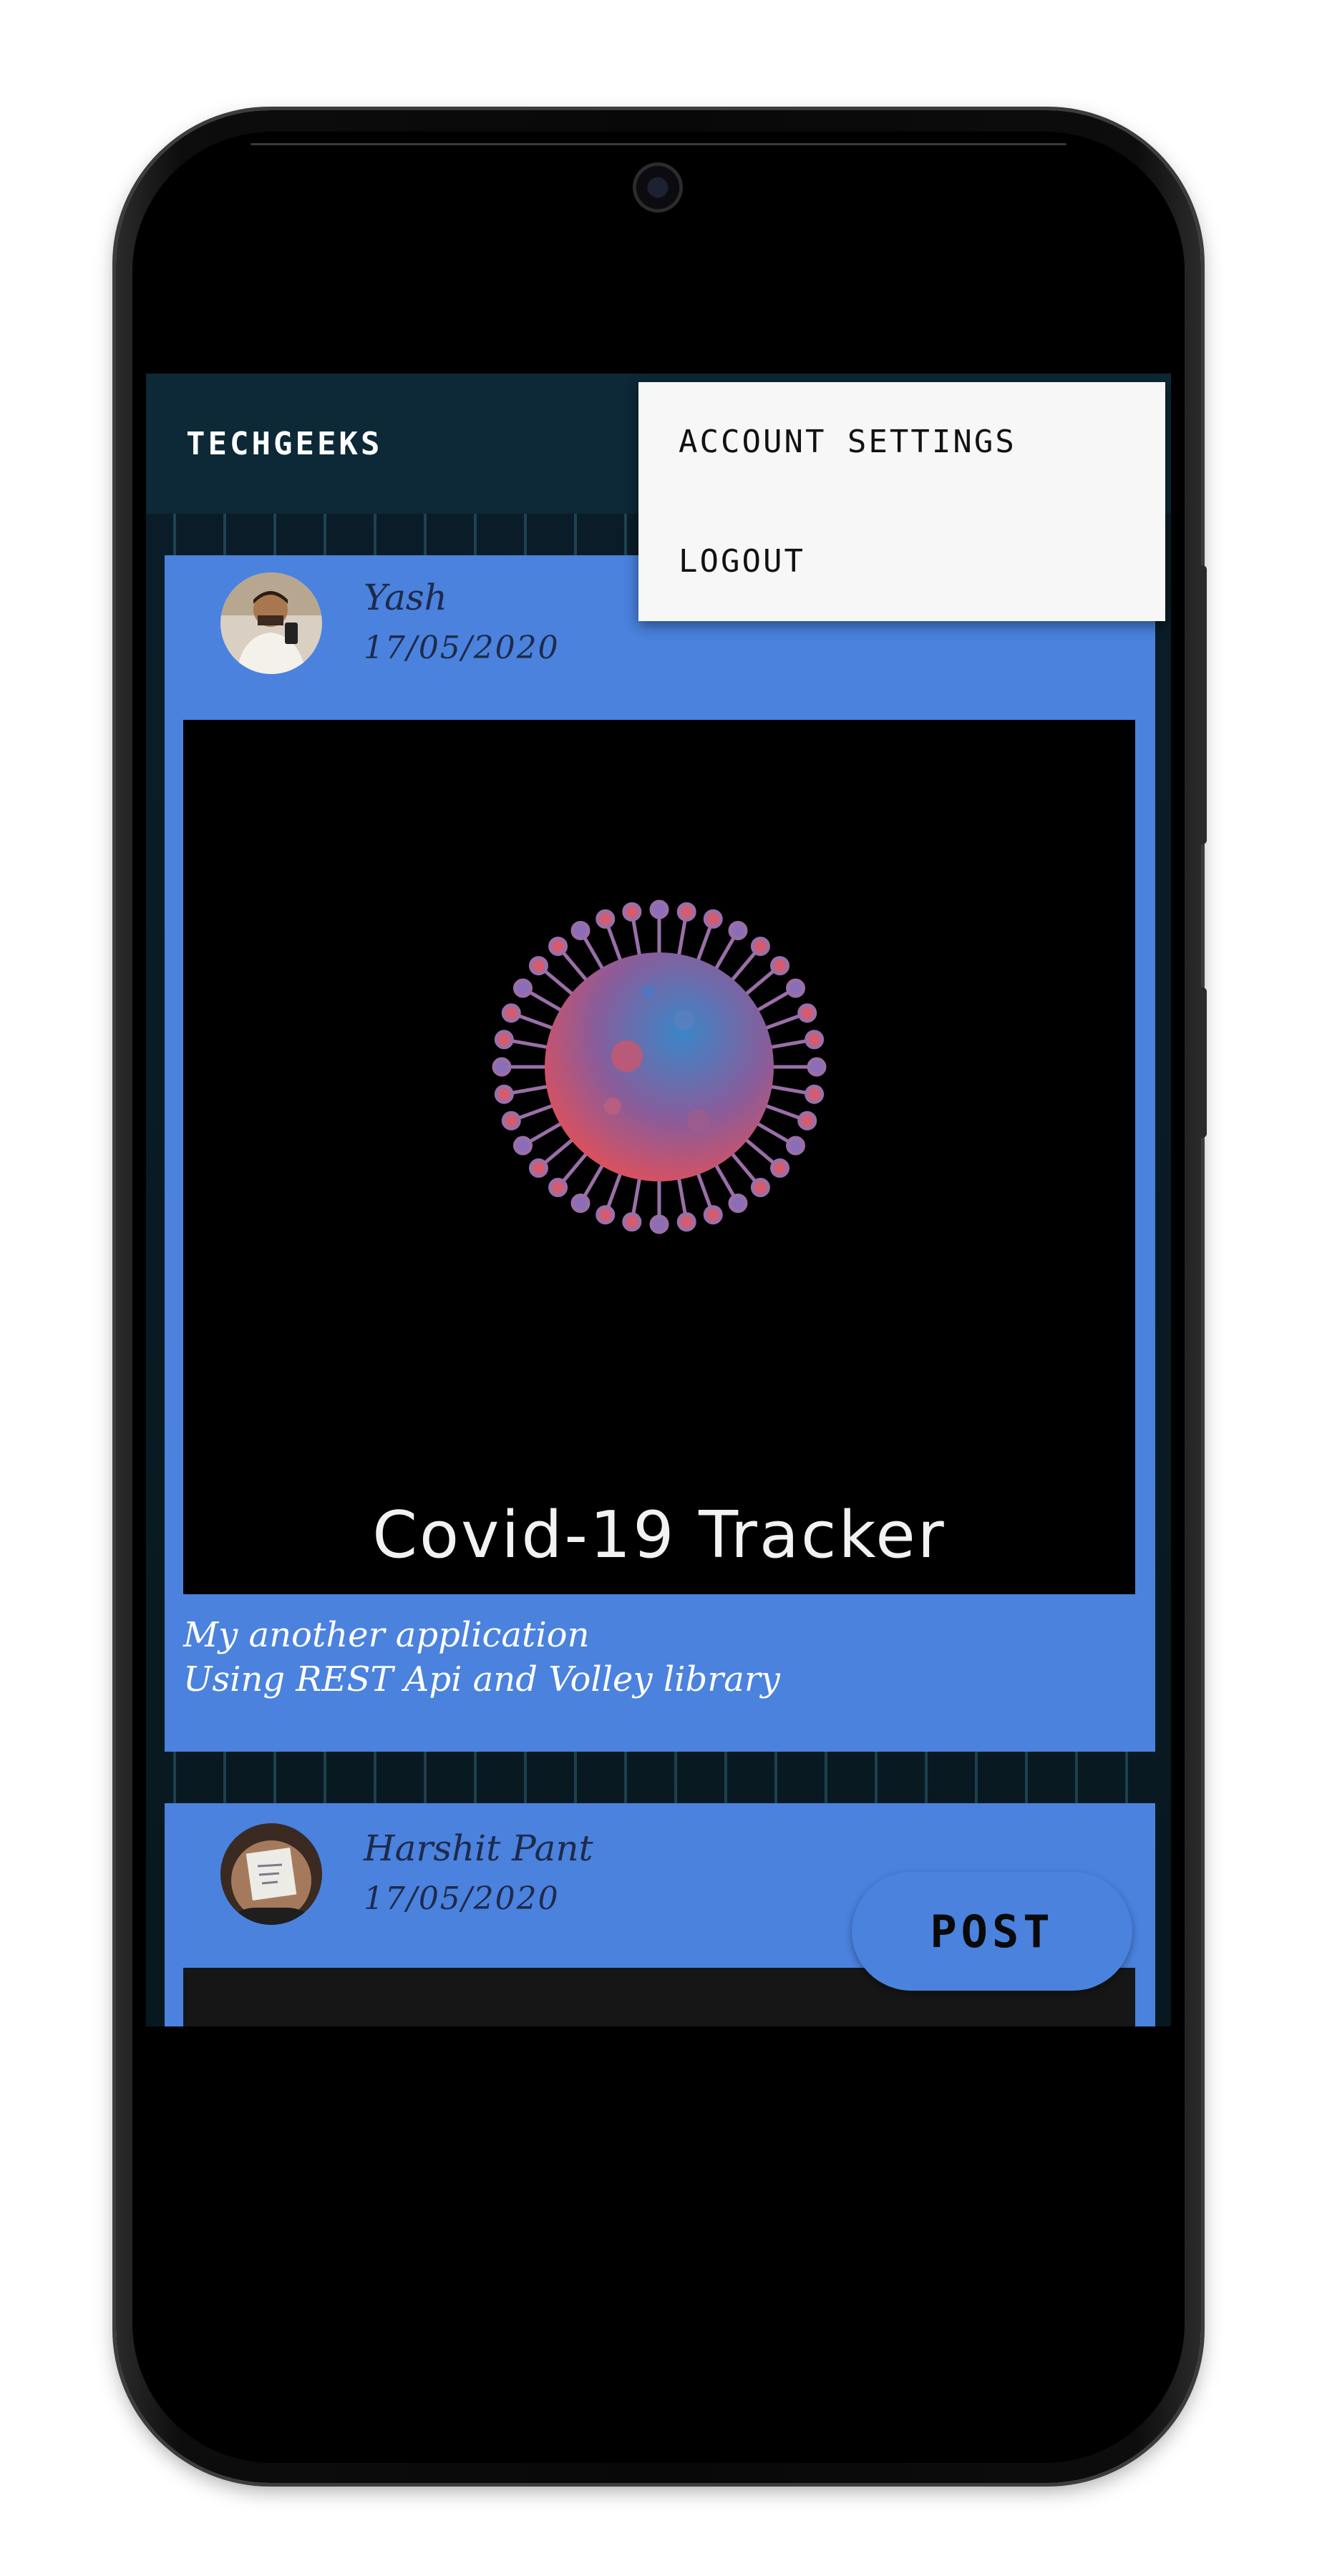 The image size is (1317, 2576). What do you see at coordinates (478, 1848) in the screenshot?
I see `post-author: Harshit Pant` at bounding box center [478, 1848].